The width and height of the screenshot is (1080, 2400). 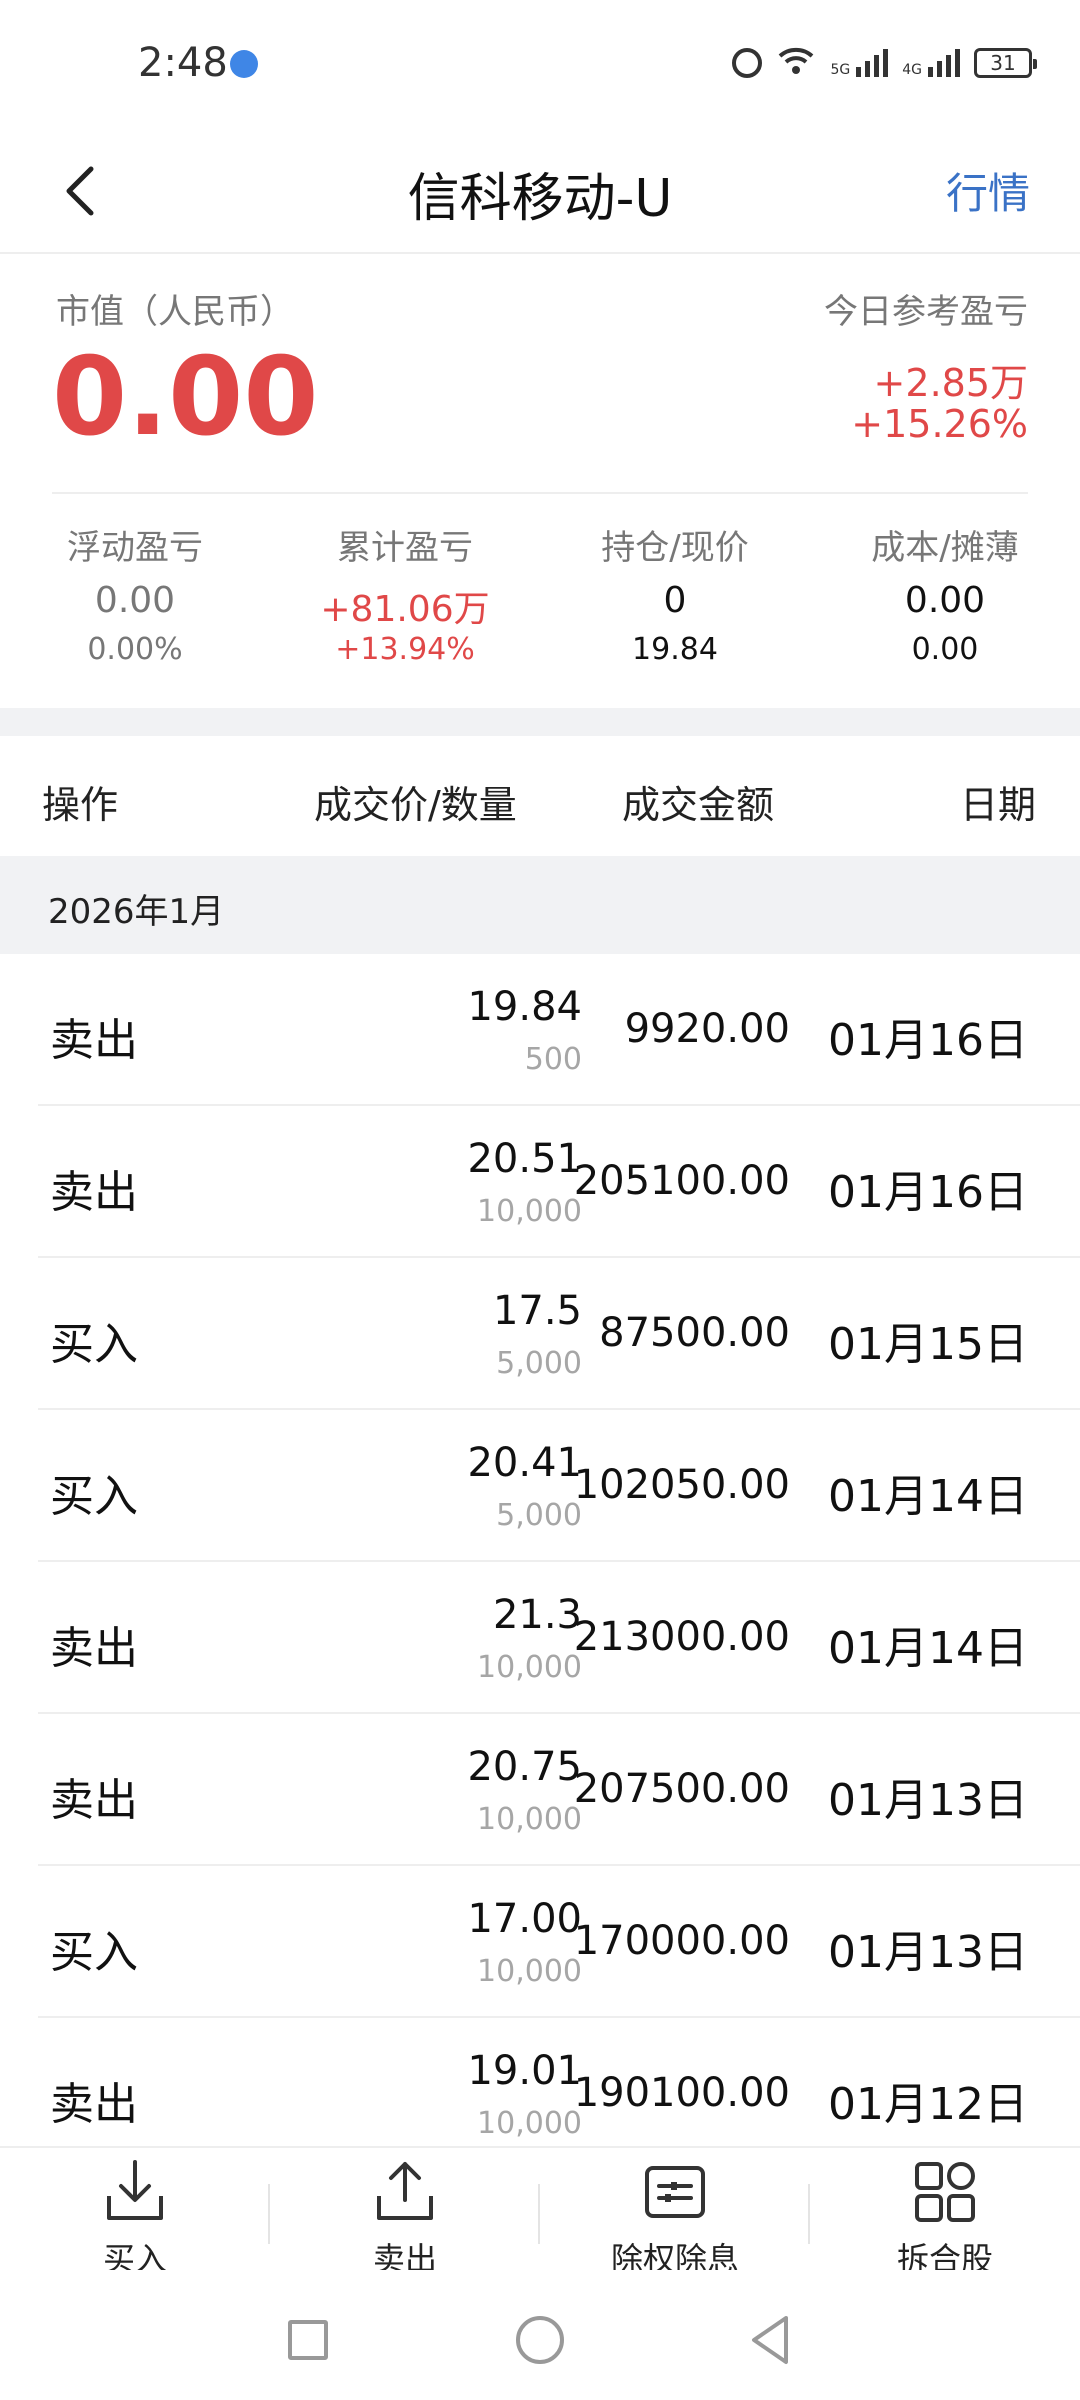 What do you see at coordinates (524, 1463) in the screenshot?
I see `row-price: 20.41` at bounding box center [524, 1463].